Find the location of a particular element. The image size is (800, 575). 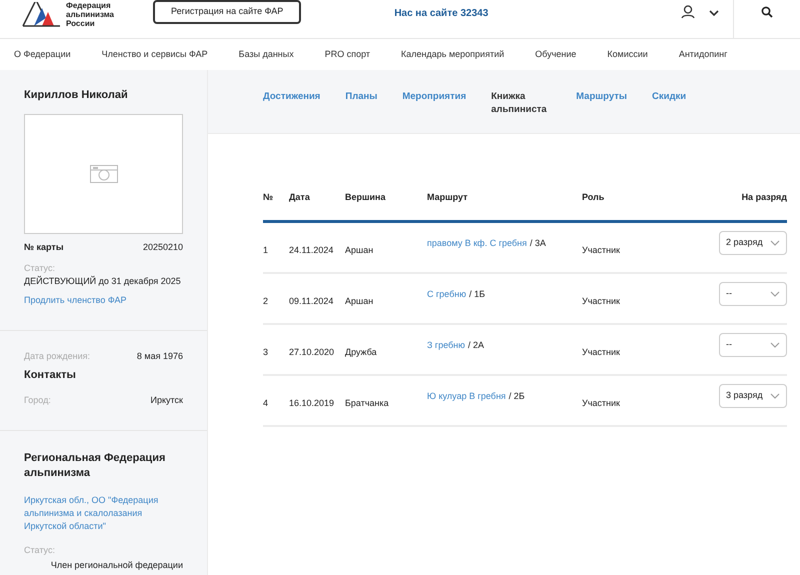

nav-link: Календарь мероприятий is located at coordinates (452, 55).